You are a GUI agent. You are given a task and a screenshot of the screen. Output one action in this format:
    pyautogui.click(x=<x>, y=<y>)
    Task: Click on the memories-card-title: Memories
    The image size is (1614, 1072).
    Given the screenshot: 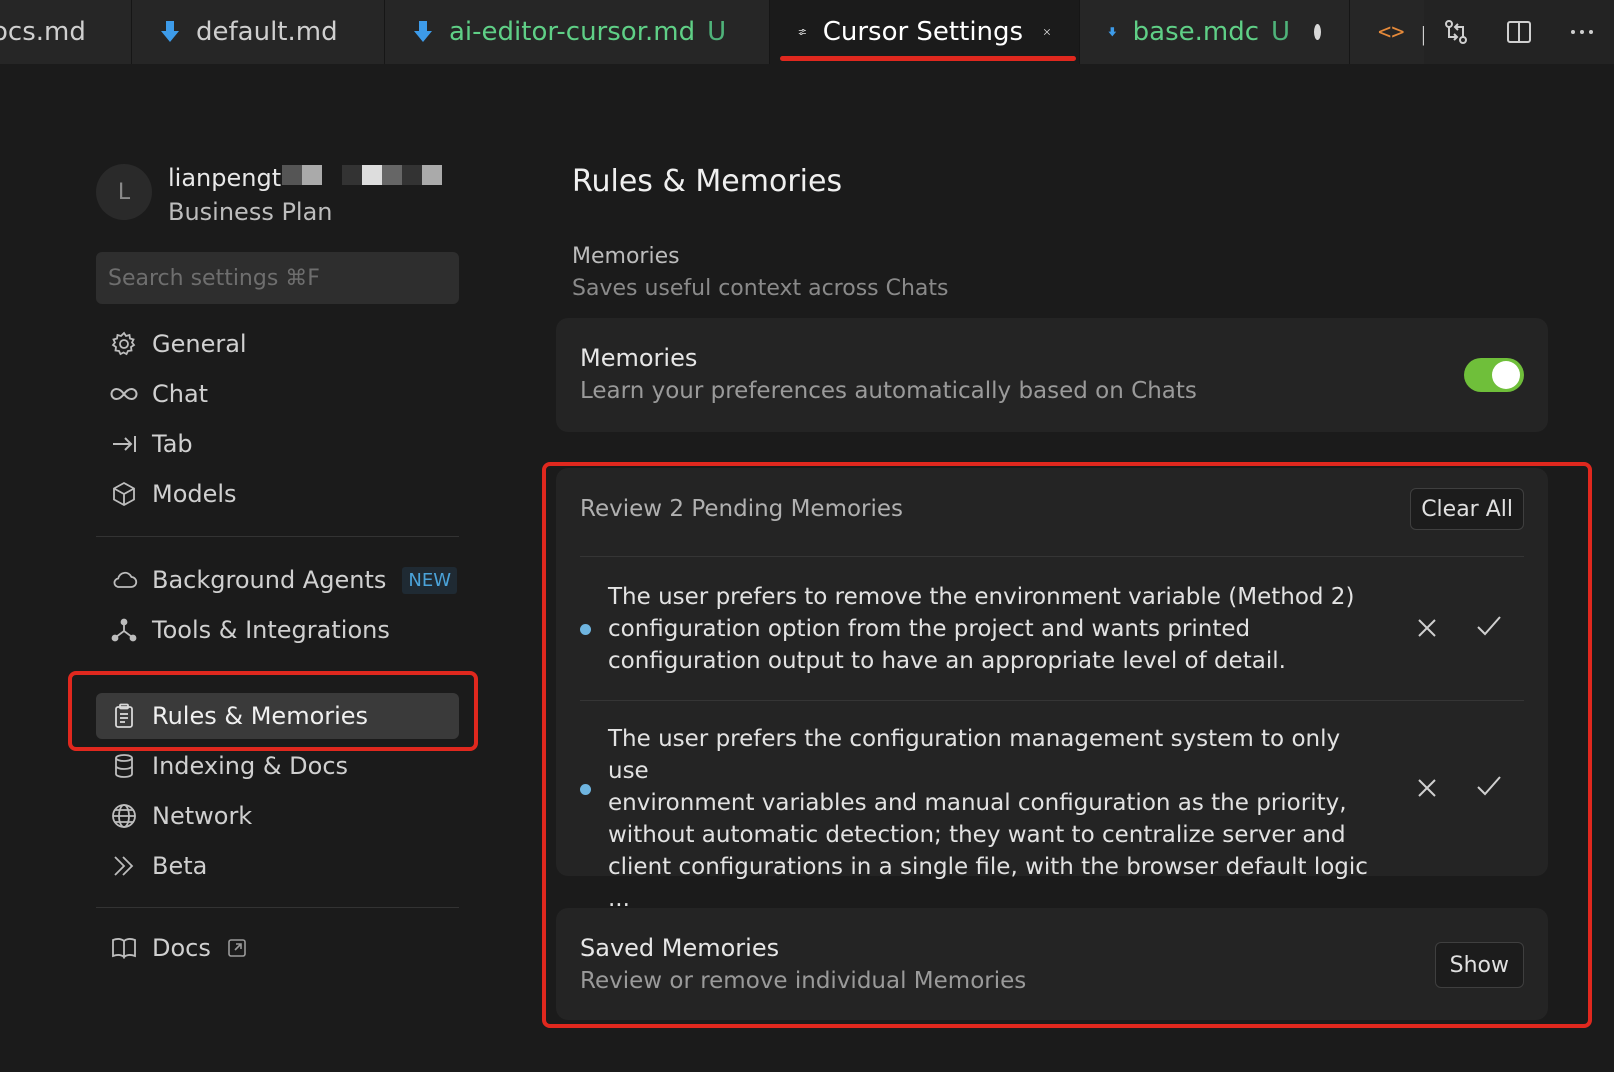 What is the action you would take?
    pyautogui.click(x=639, y=358)
    